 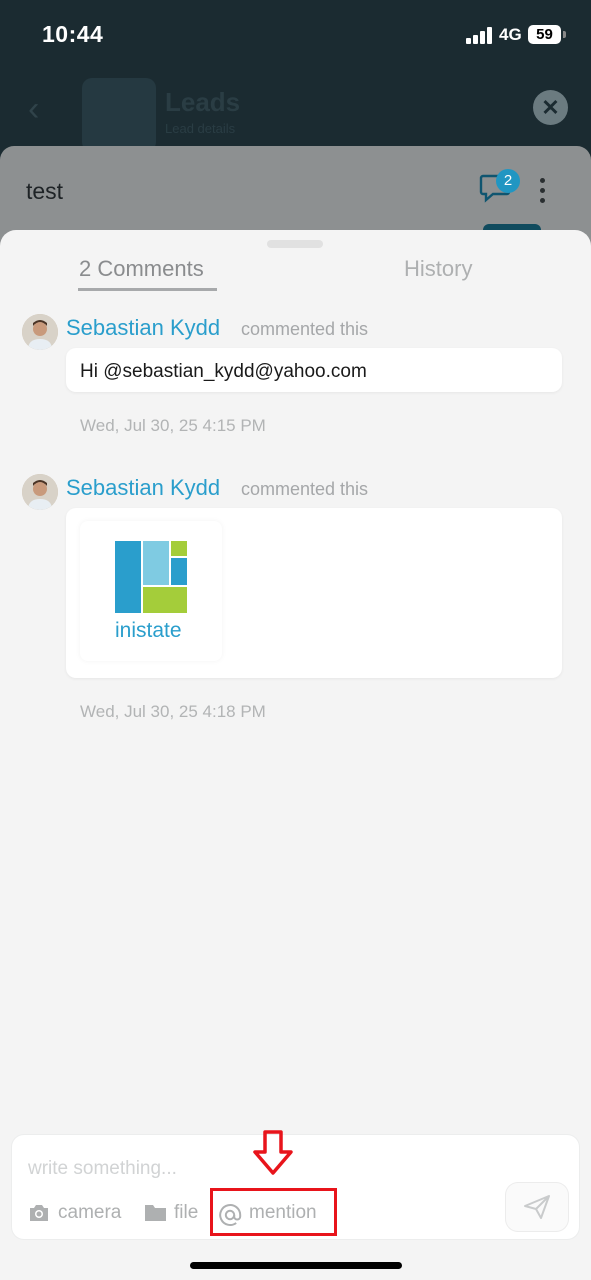 What do you see at coordinates (295, 35) in the screenshot?
I see `status-bar: 10:44 4G 59` at bounding box center [295, 35].